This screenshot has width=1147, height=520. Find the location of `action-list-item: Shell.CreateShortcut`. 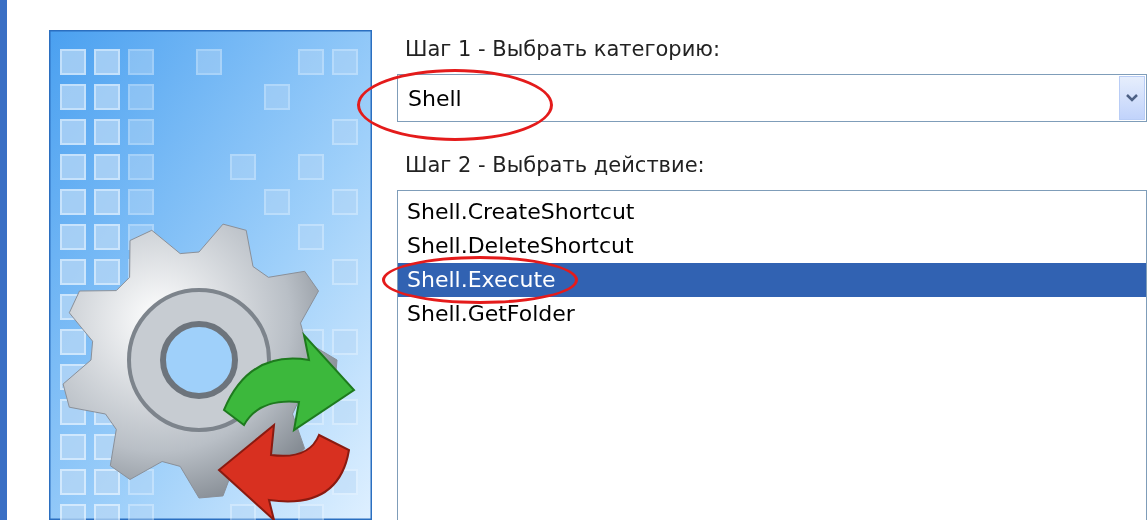

action-list-item: Shell.CreateShortcut is located at coordinates (772, 212).